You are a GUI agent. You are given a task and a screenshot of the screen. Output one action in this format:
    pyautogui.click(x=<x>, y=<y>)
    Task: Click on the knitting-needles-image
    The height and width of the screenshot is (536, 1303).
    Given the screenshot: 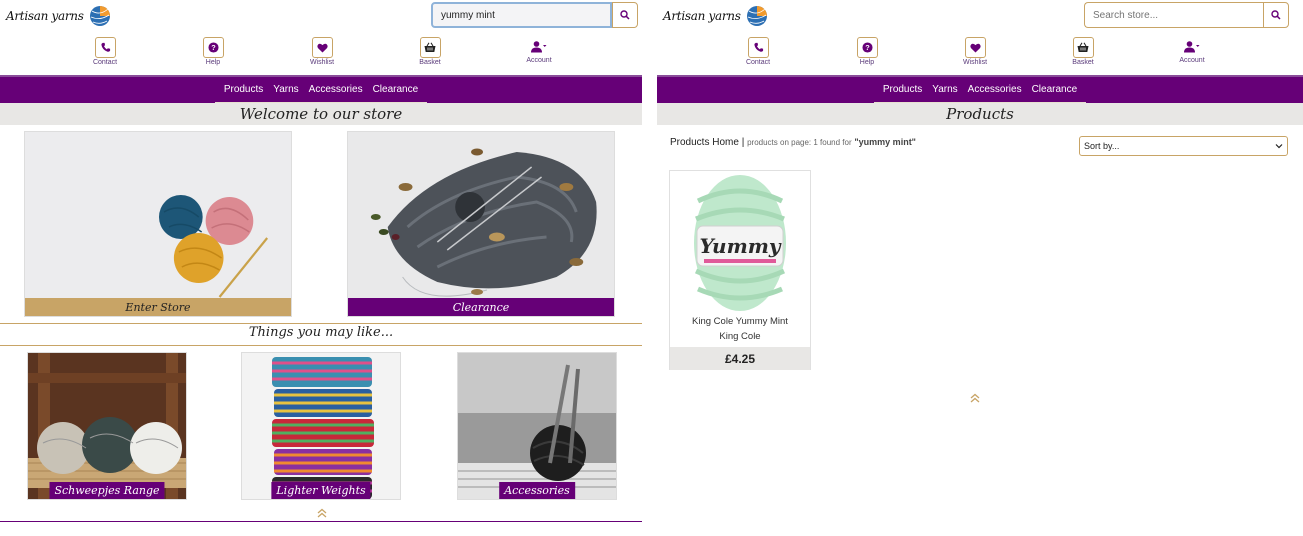 What is the action you would take?
    pyautogui.click(x=537, y=426)
    